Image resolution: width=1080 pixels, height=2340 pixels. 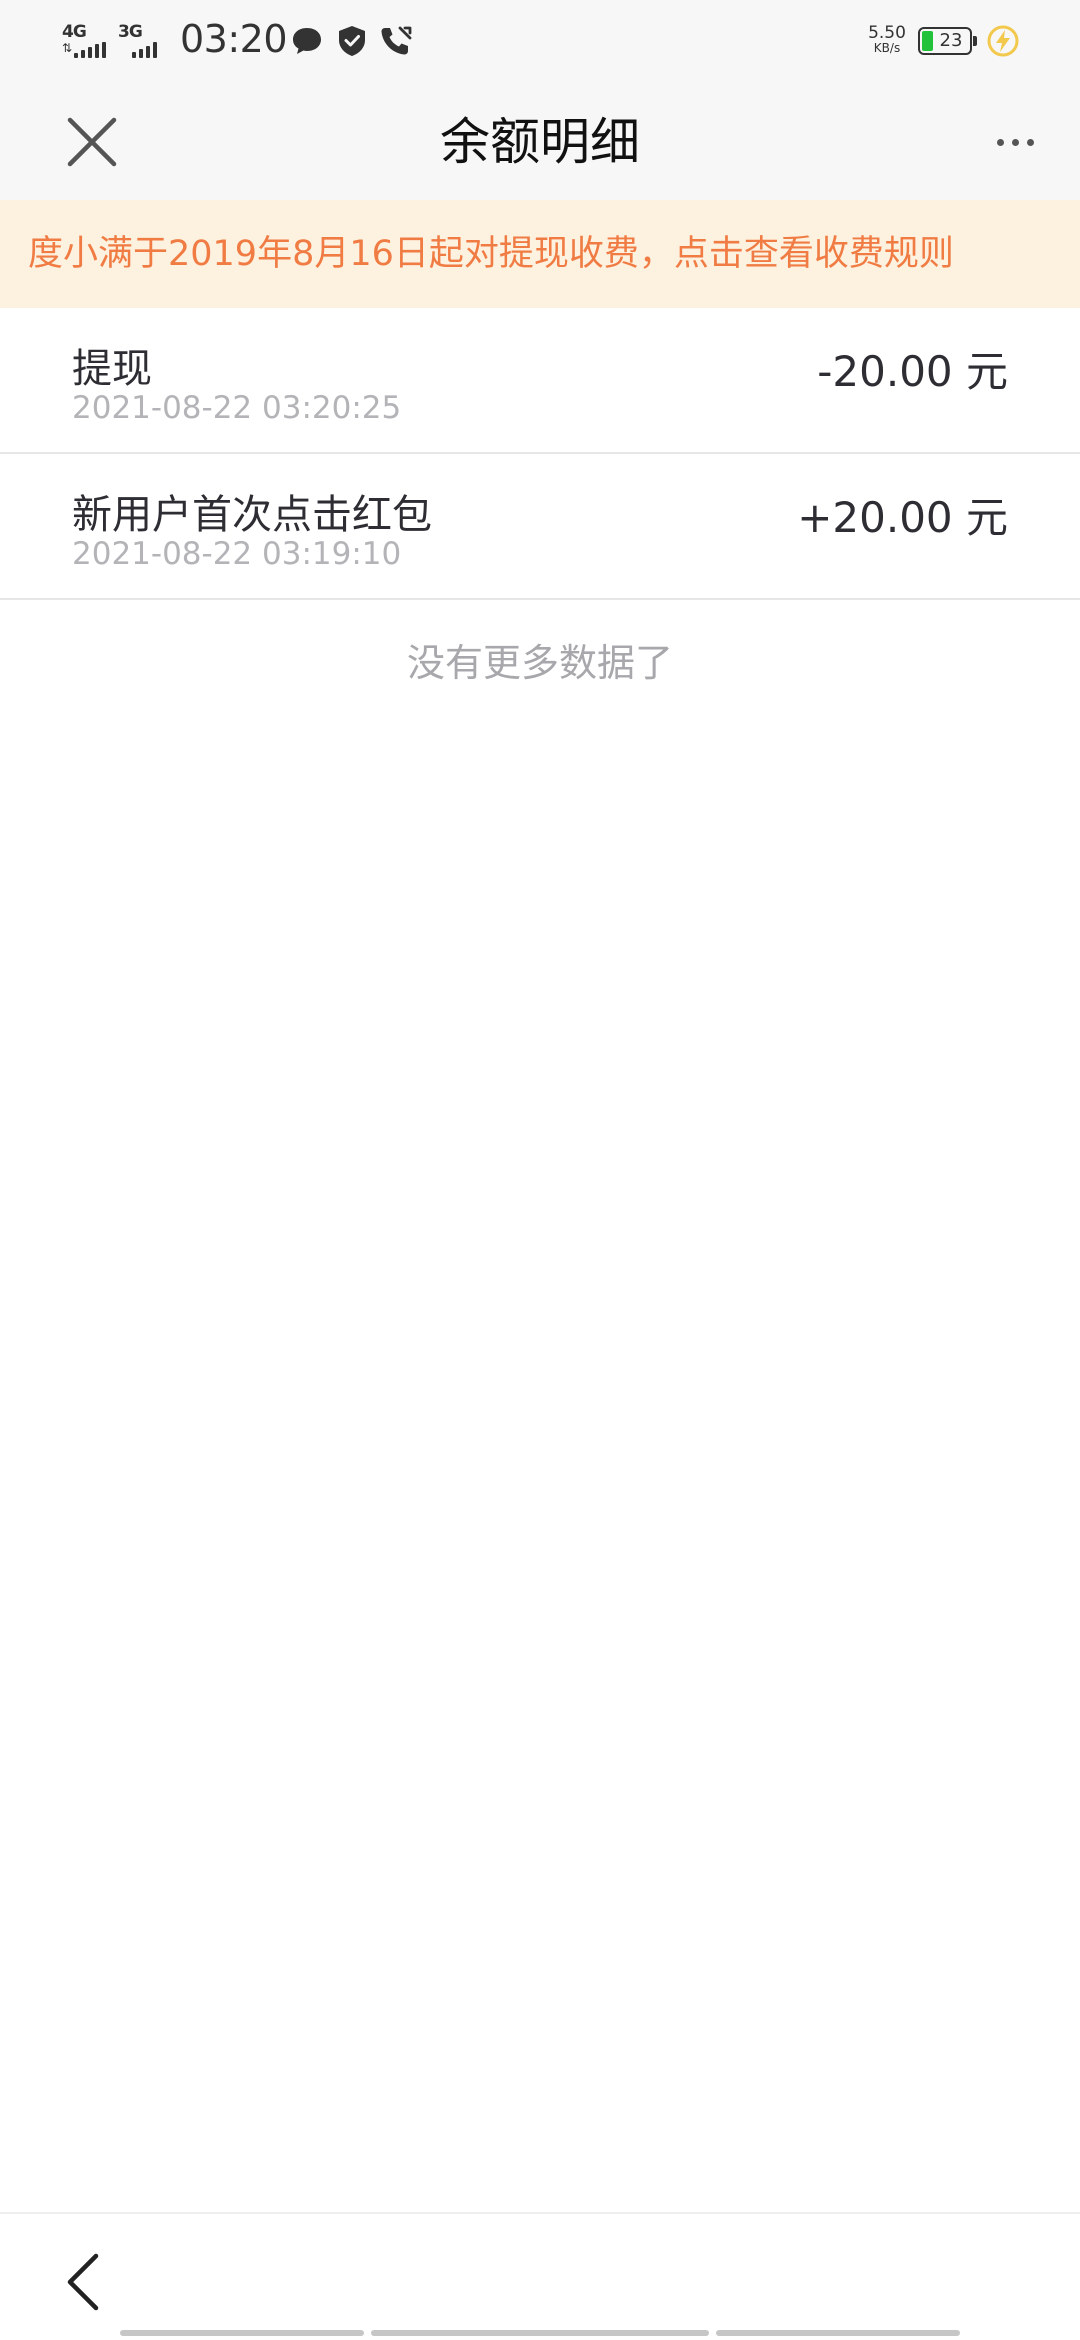 What do you see at coordinates (237, 408) in the screenshot?
I see `transaction-time: 2021-08-22 03:20:25` at bounding box center [237, 408].